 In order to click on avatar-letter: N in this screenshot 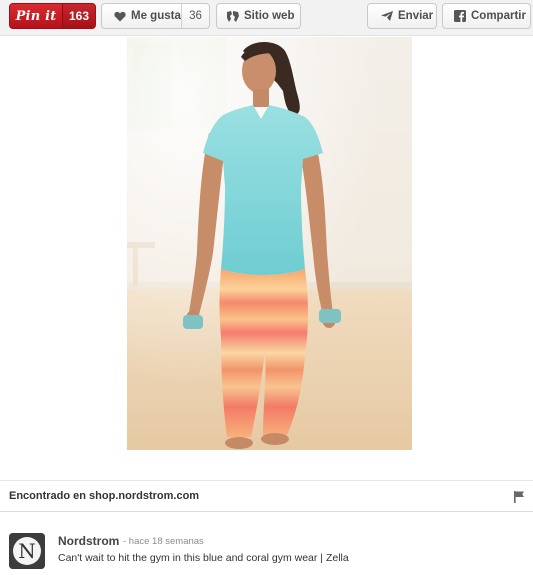, I will do `click(27, 551)`.